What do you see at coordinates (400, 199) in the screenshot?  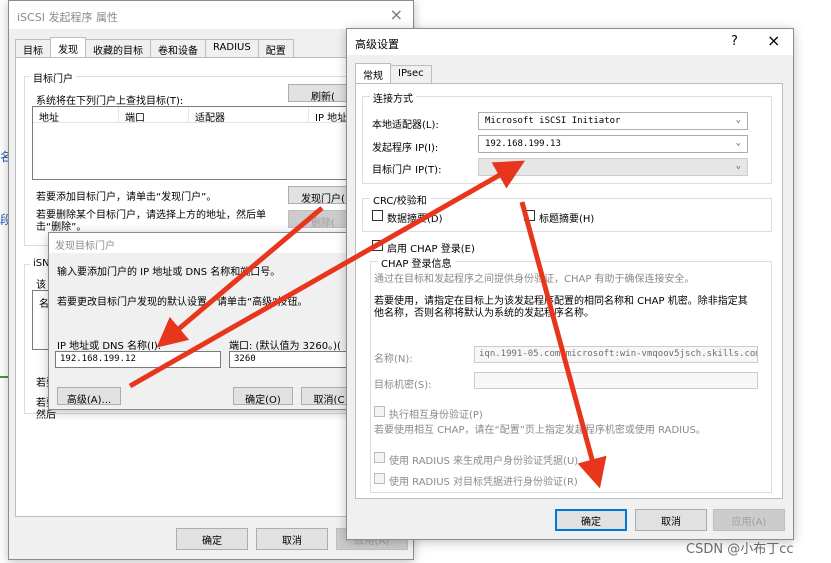 I see `crc-title: CRC/校验和` at bounding box center [400, 199].